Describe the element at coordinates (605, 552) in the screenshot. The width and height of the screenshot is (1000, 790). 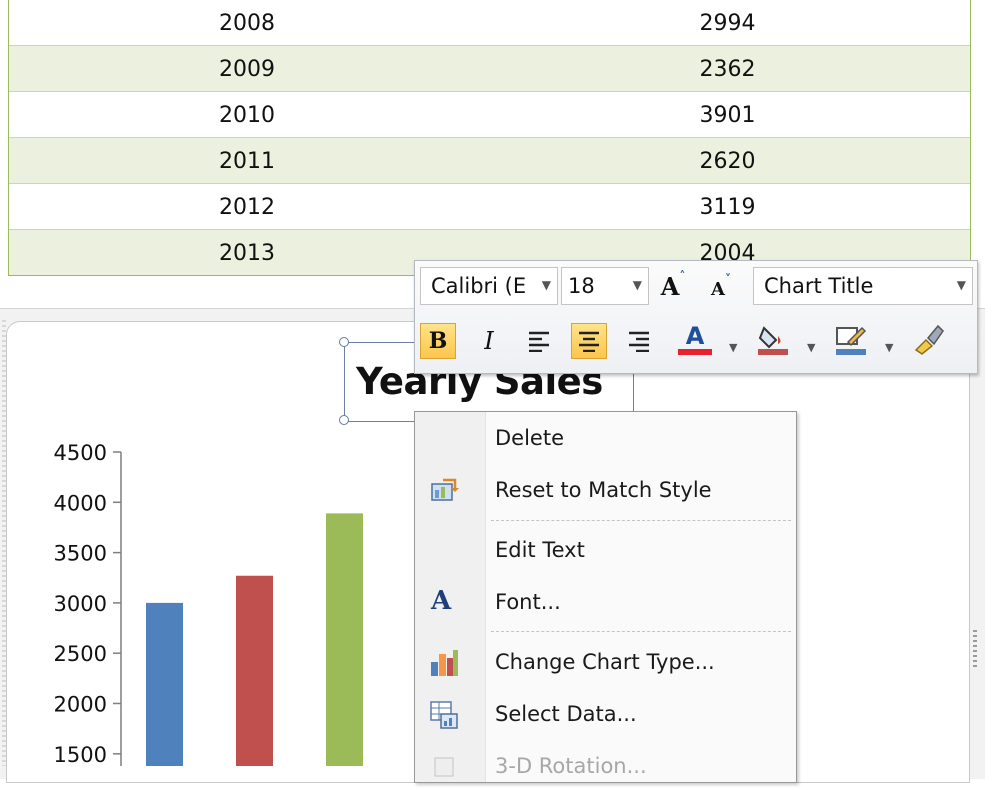
I see `menu-item-edit-text: Edit Text` at that location.